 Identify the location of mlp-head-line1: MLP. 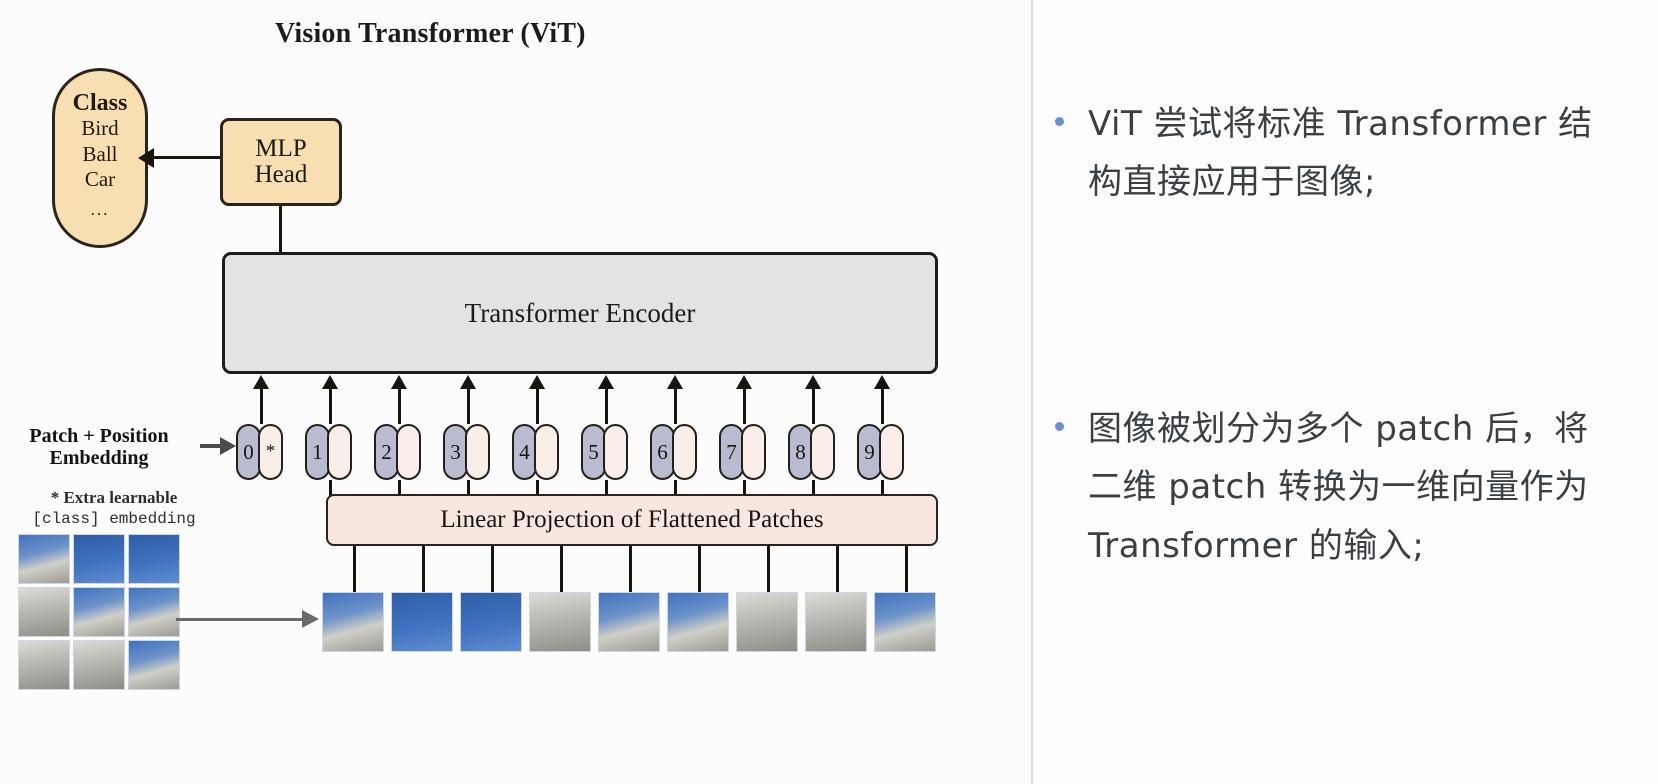
(281, 148).